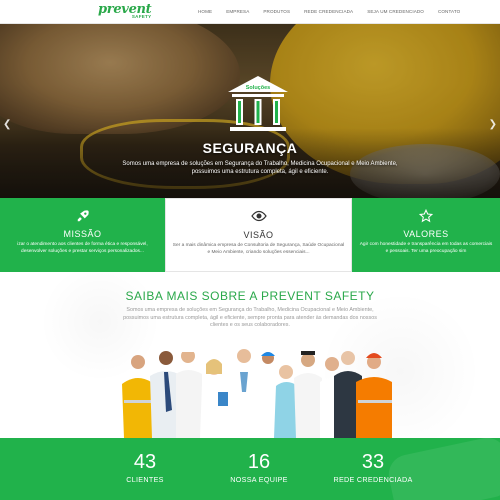 The width and height of the screenshot is (500, 500). Describe the element at coordinates (426, 216) in the screenshot. I see `star-icon` at that location.